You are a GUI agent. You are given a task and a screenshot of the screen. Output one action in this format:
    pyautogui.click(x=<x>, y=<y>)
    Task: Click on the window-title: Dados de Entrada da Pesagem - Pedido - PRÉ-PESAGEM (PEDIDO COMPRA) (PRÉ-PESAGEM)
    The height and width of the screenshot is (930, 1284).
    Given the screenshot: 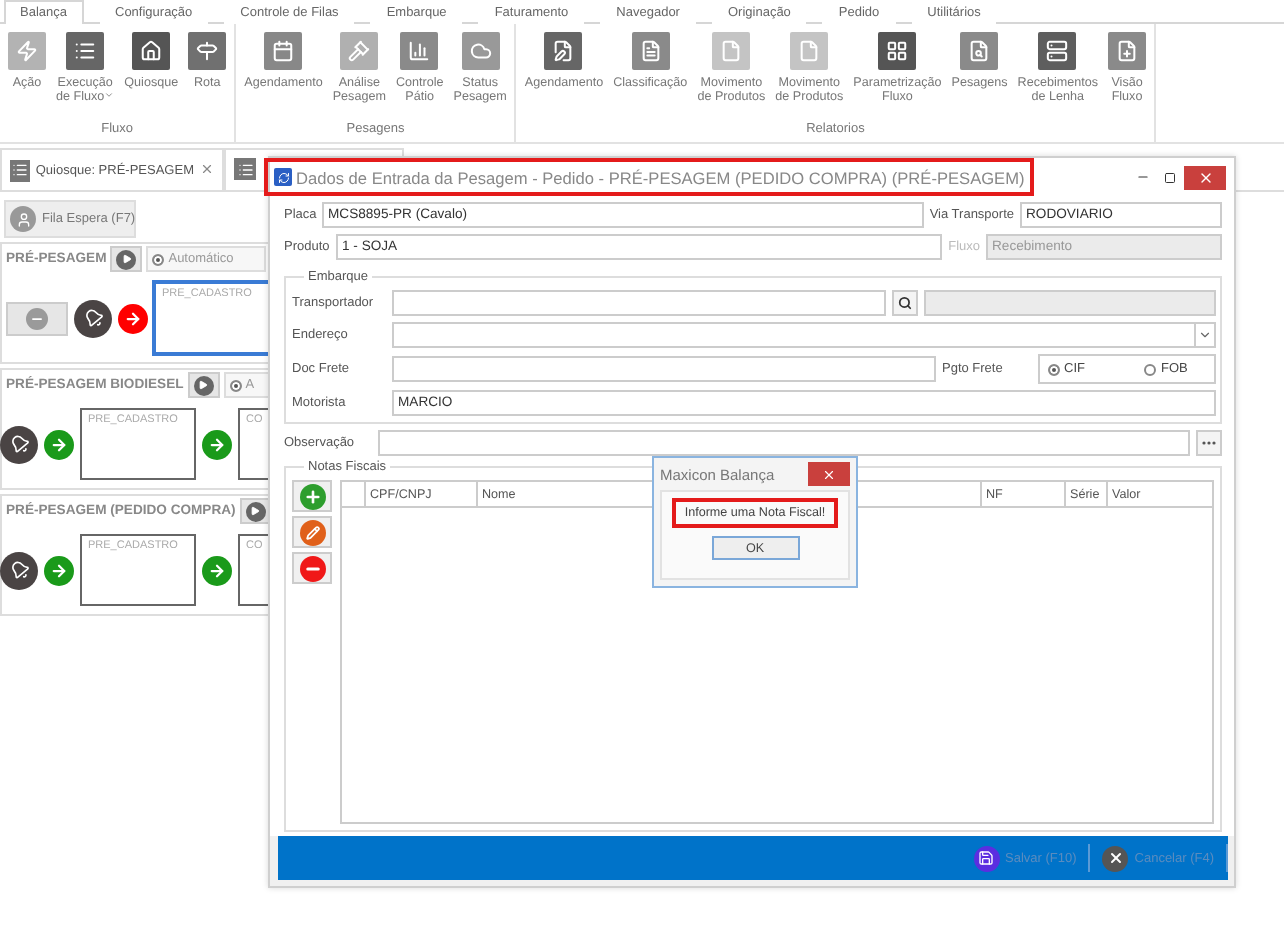 What is the action you would take?
    pyautogui.click(x=649, y=177)
    